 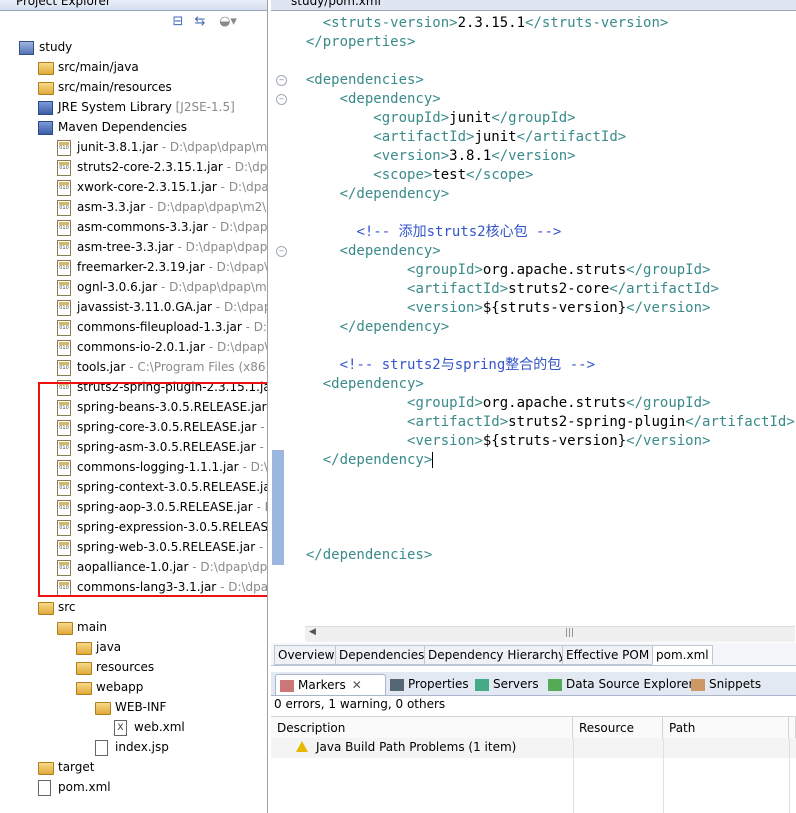 What do you see at coordinates (133, 127) in the screenshot?
I see `tree-item: Maven Dependencies` at bounding box center [133, 127].